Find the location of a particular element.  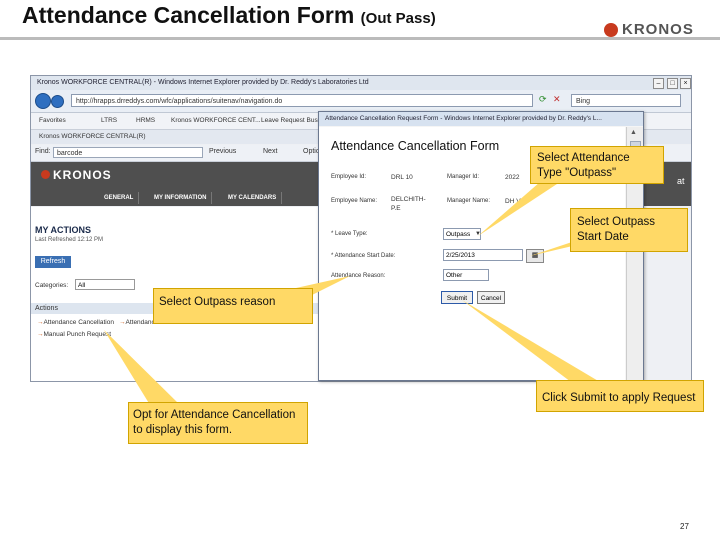

callout-select-type: Select Attendance Type "Outpass" is located at coordinates (597, 165).